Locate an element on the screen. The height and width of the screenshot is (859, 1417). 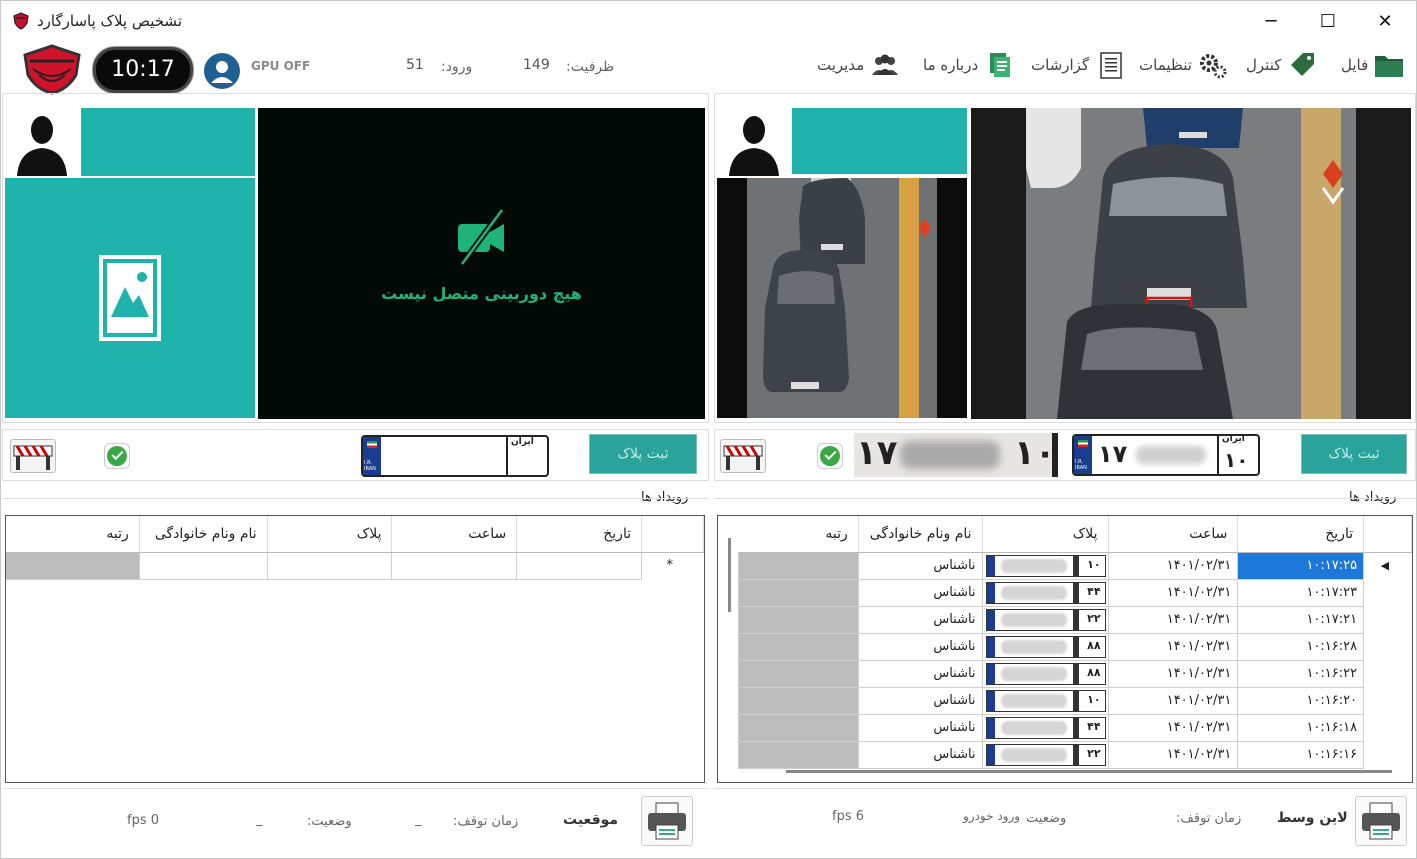
left-checkmark-icon is located at coordinates (117, 456).